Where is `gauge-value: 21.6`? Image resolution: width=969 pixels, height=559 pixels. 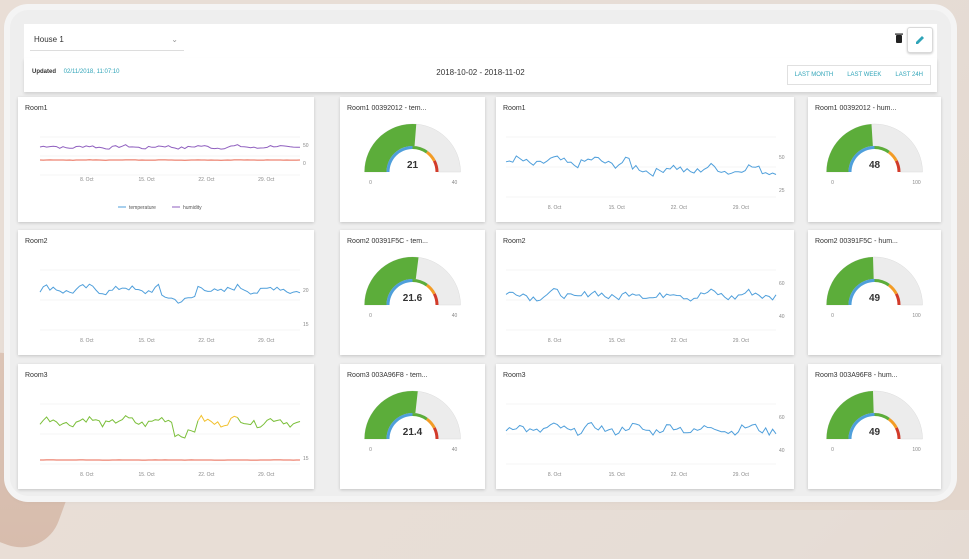 gauge-value: 21.6 is located at coordinates (413, 298).